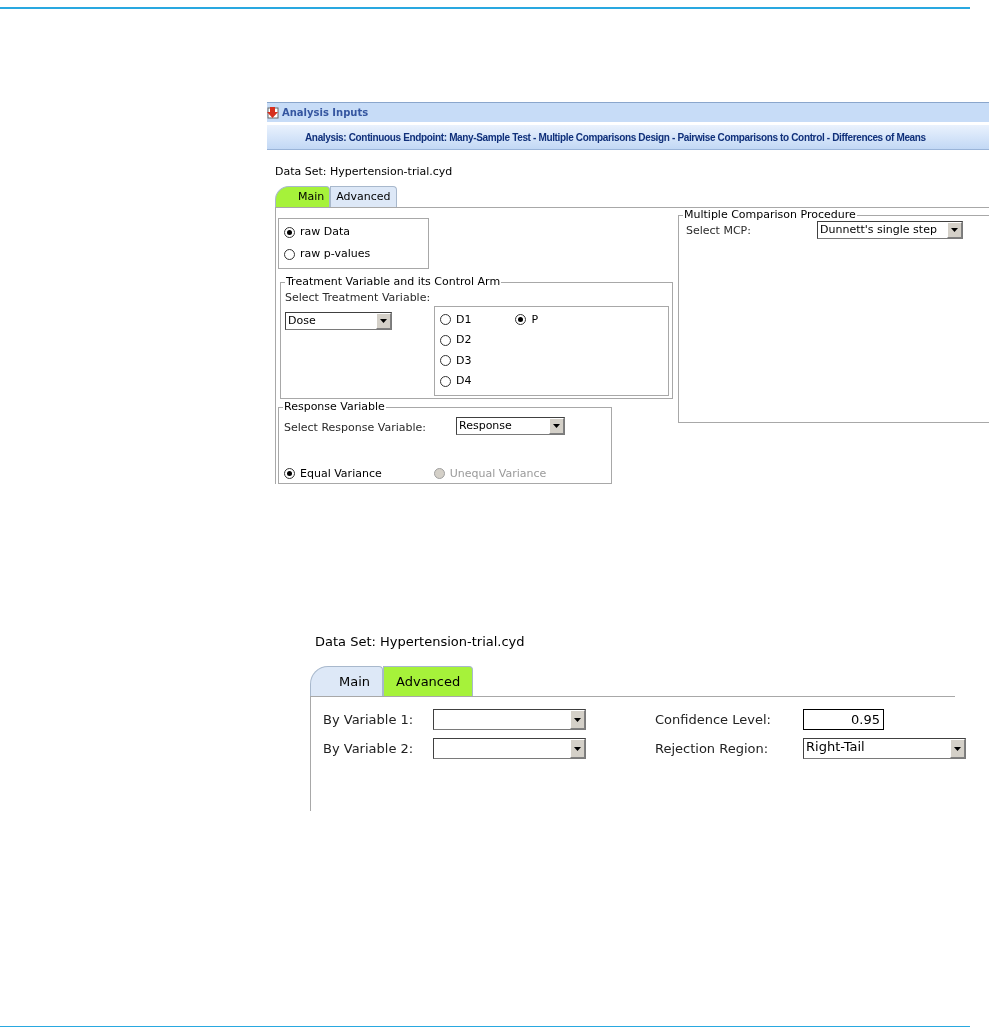  What do you see at coordinates (718, 231) in the screenshot?
I see `field-label: Select MCP:` at bounding box center [718, 231].